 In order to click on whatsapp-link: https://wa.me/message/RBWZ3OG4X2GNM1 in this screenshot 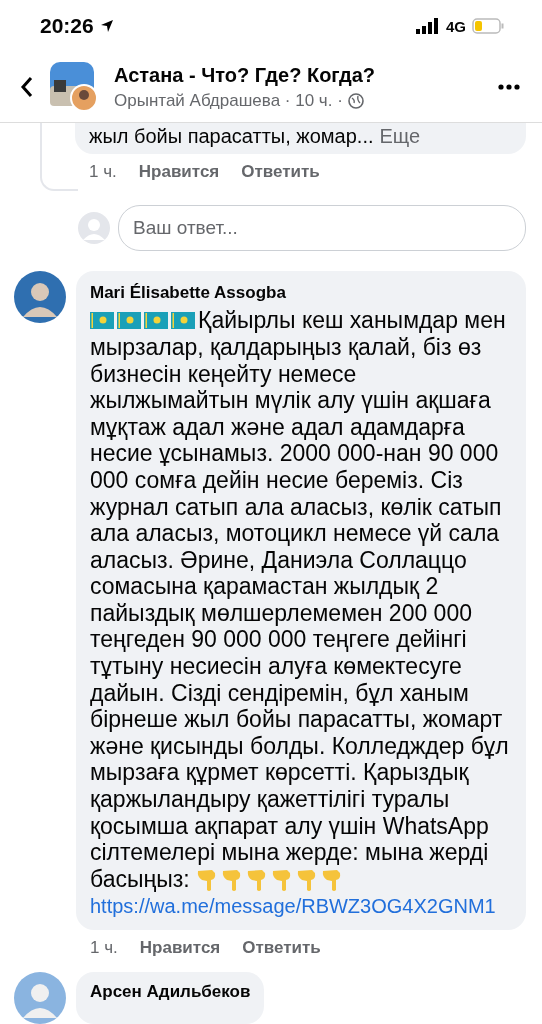, I will do `click(293, 906)`.